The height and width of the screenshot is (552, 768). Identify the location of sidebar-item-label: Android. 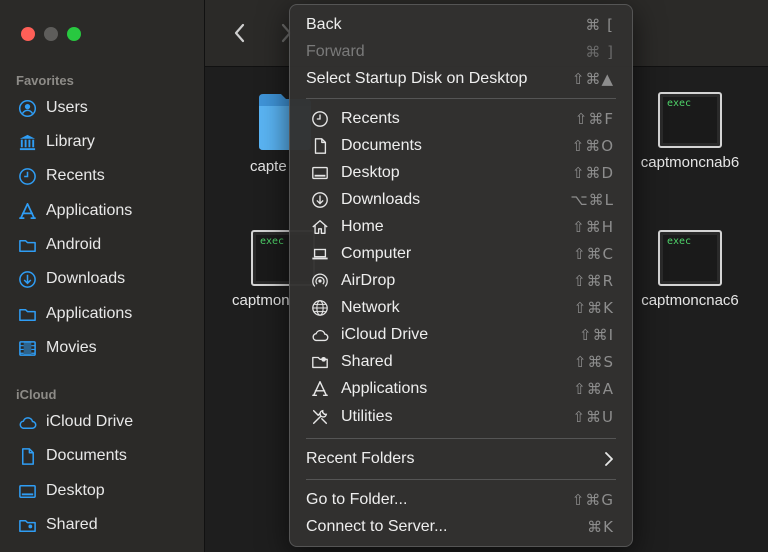
(74, 244).